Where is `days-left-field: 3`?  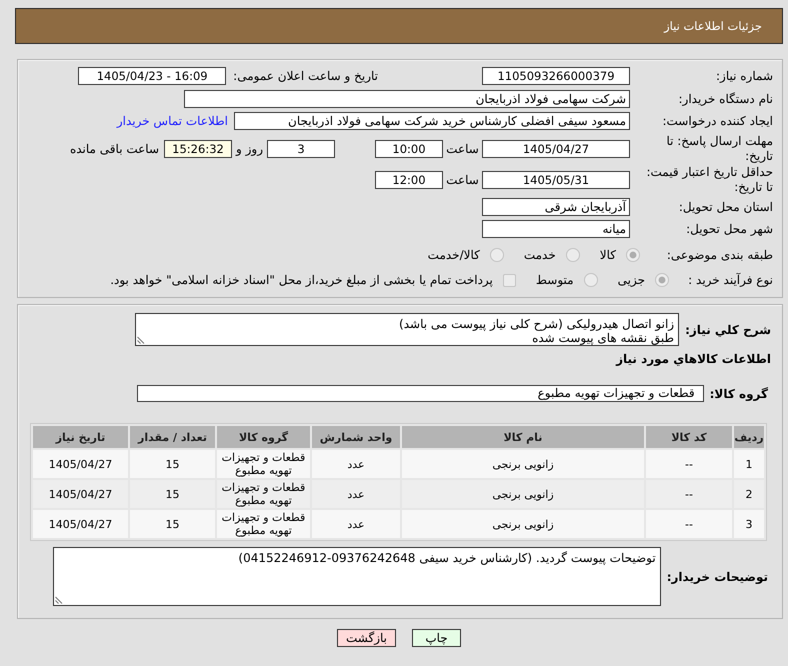 days-left-field: 3 is located at coordinates (301, 149).